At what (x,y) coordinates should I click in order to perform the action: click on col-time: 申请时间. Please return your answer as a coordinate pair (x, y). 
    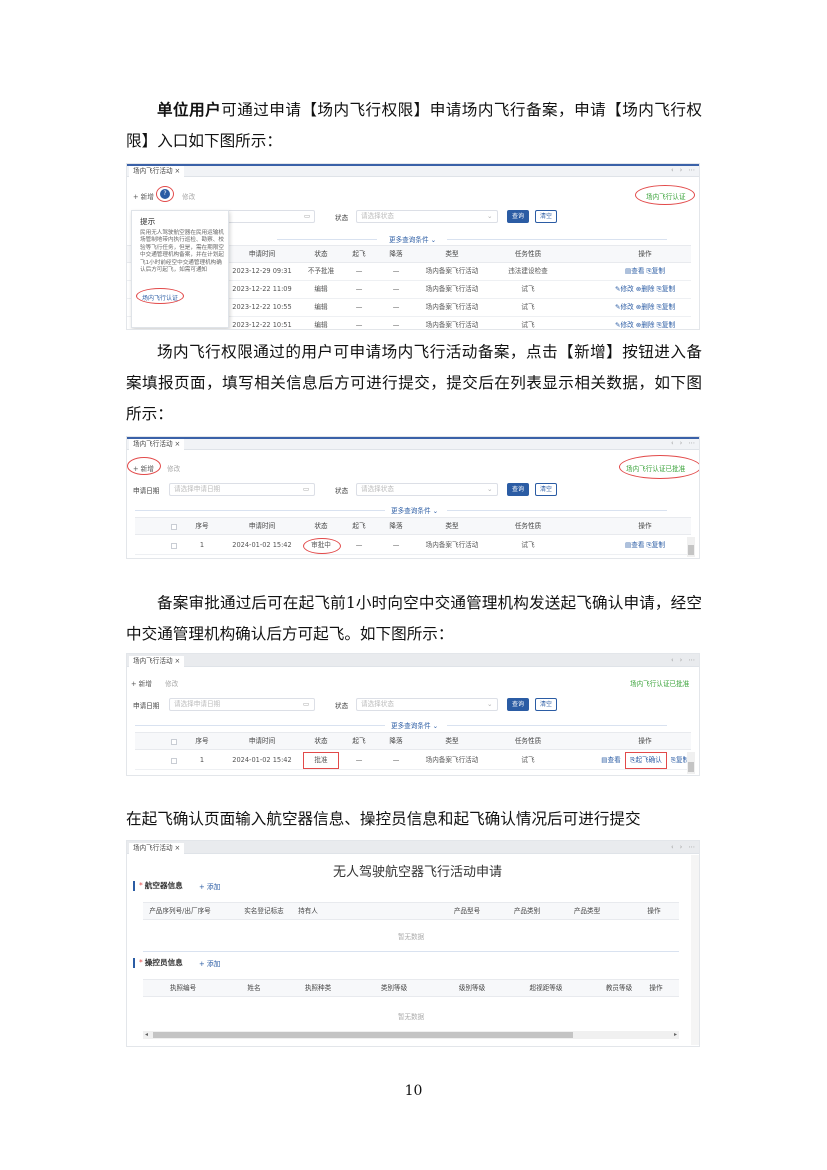
    Looking at the image, I should click on (262, 526).